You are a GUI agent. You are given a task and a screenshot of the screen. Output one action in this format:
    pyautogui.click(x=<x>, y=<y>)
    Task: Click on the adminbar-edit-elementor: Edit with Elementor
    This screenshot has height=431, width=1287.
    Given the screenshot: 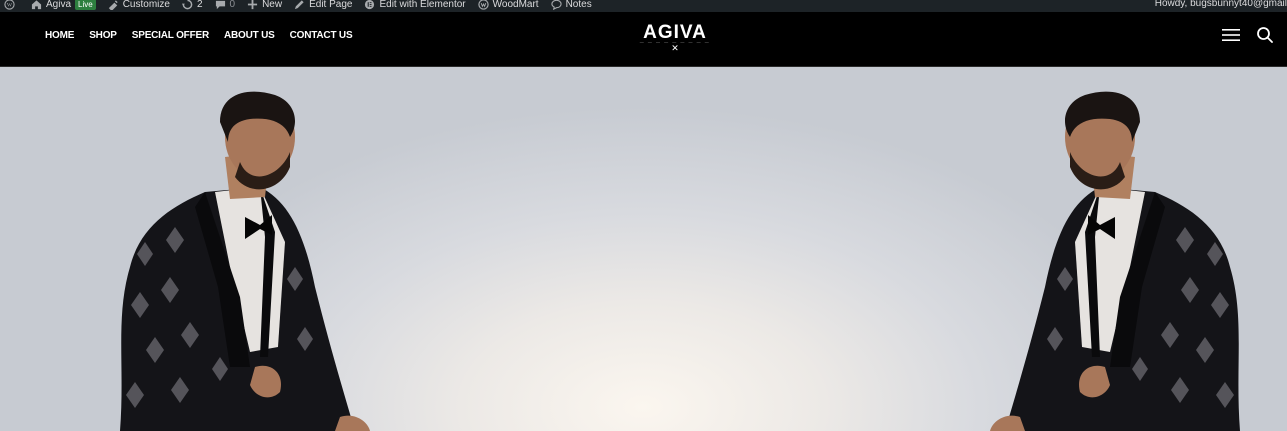 What is the action you would take?
    pyautogui.click(x=415, y=5)
    